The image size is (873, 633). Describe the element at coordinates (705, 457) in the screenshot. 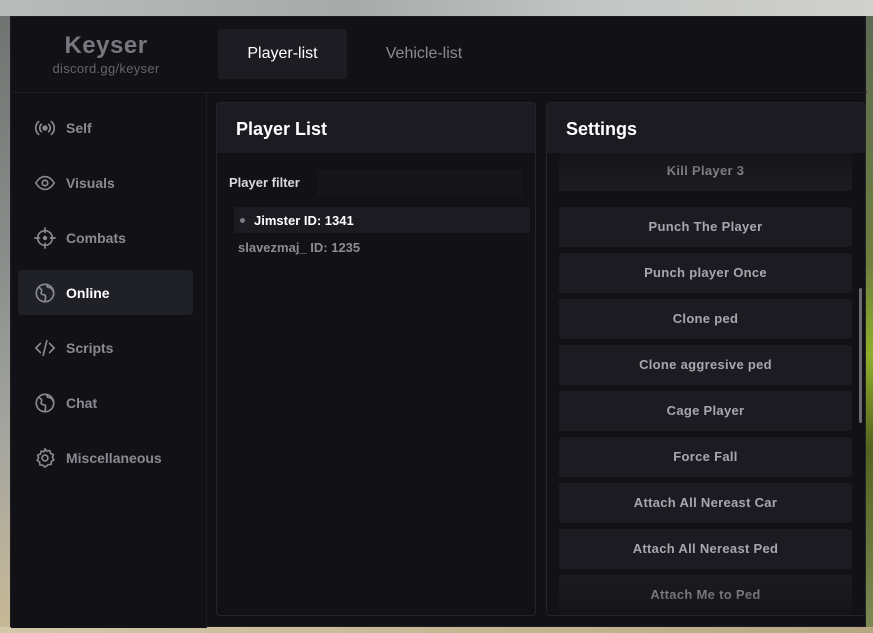

I see `force-fall-button: Force Fall` at that location.